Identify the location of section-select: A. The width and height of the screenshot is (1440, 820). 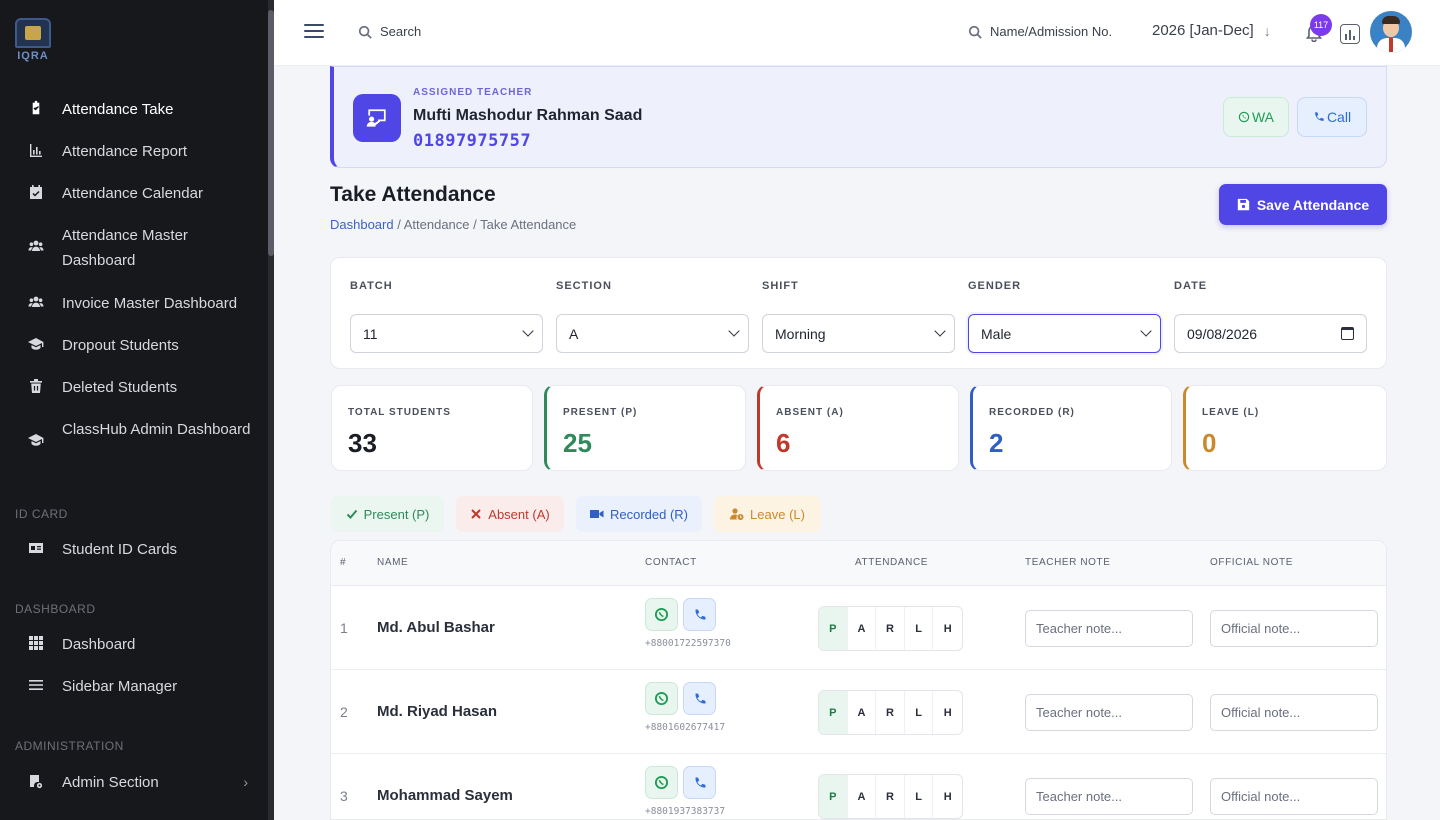
(652, 333).